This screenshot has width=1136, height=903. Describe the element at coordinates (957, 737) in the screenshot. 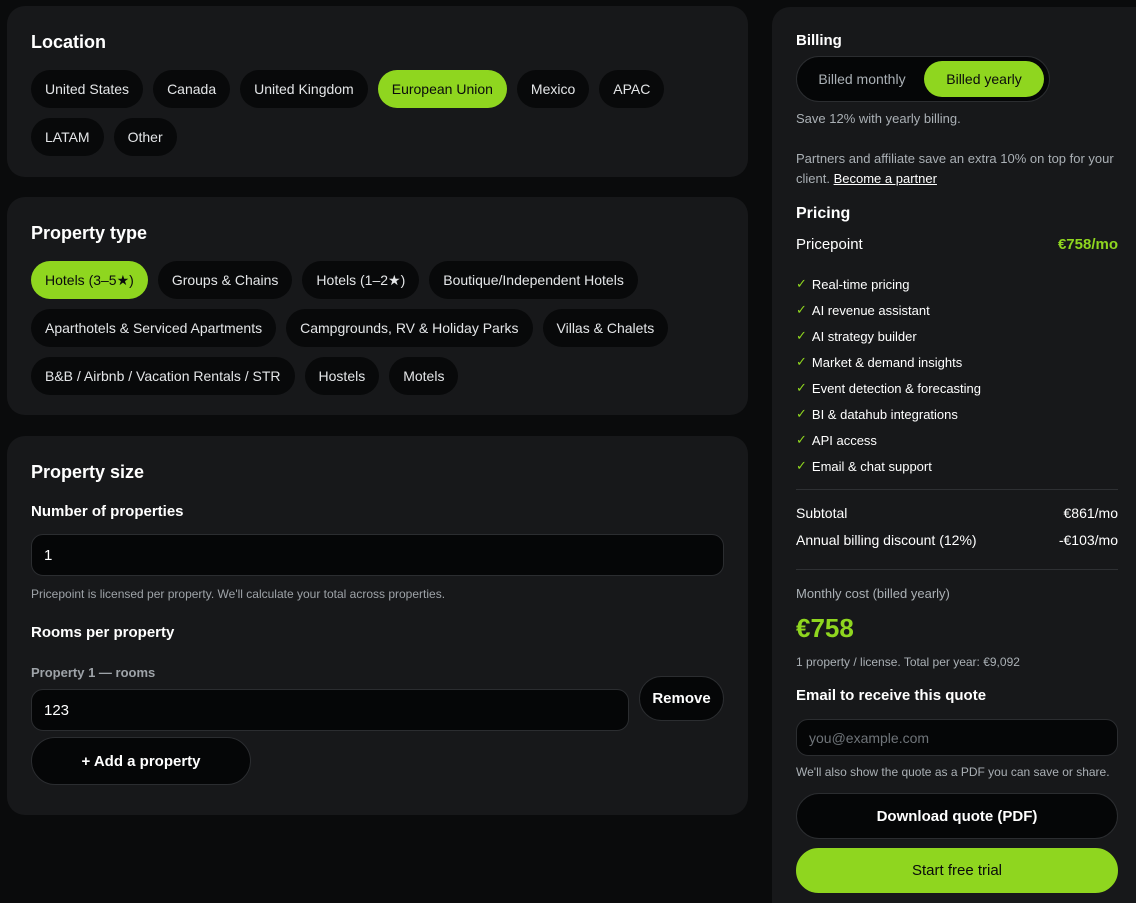

I see `email-quote-input` at that location.